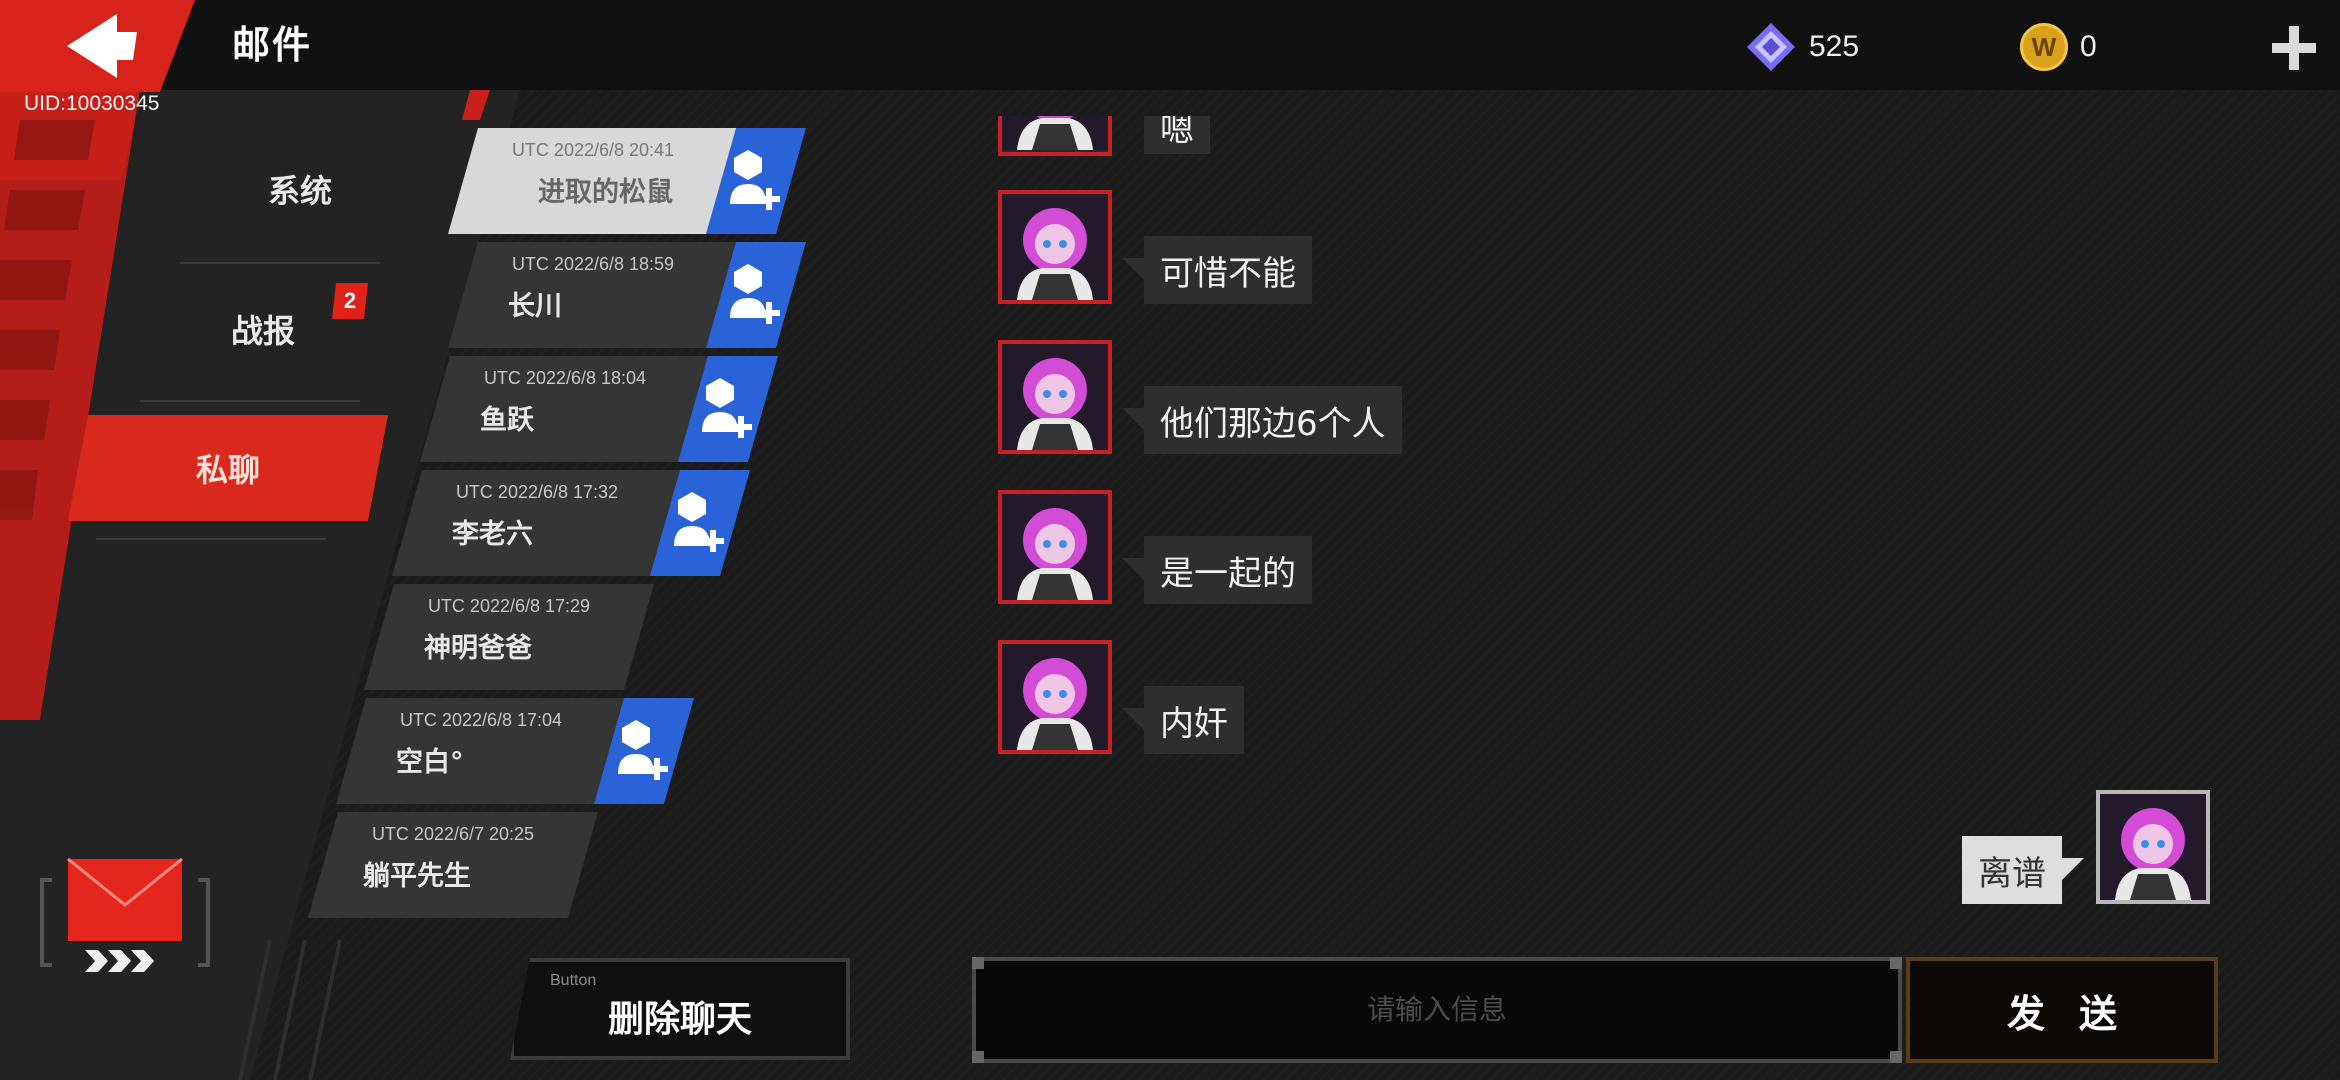 The width and height of the screenshot is (2340, 1080). Describe the element at coordinates (2088, 46) in the screenshot. I see `coin-amount: 0` at that location.